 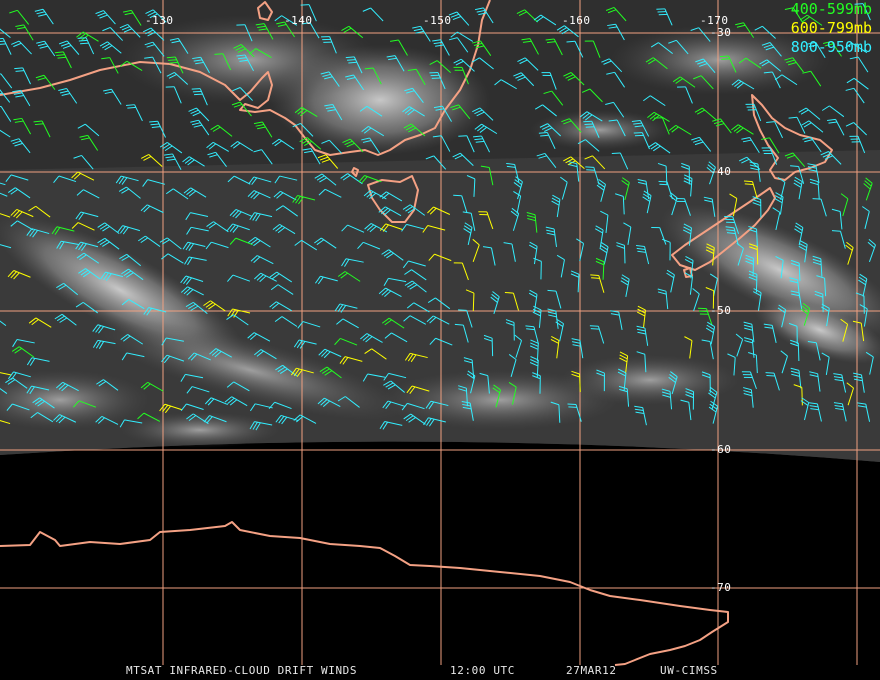 I want to click on pressure-legend: 400-599mb 600-799mb 800-950mb, so click(x=831, y=28).